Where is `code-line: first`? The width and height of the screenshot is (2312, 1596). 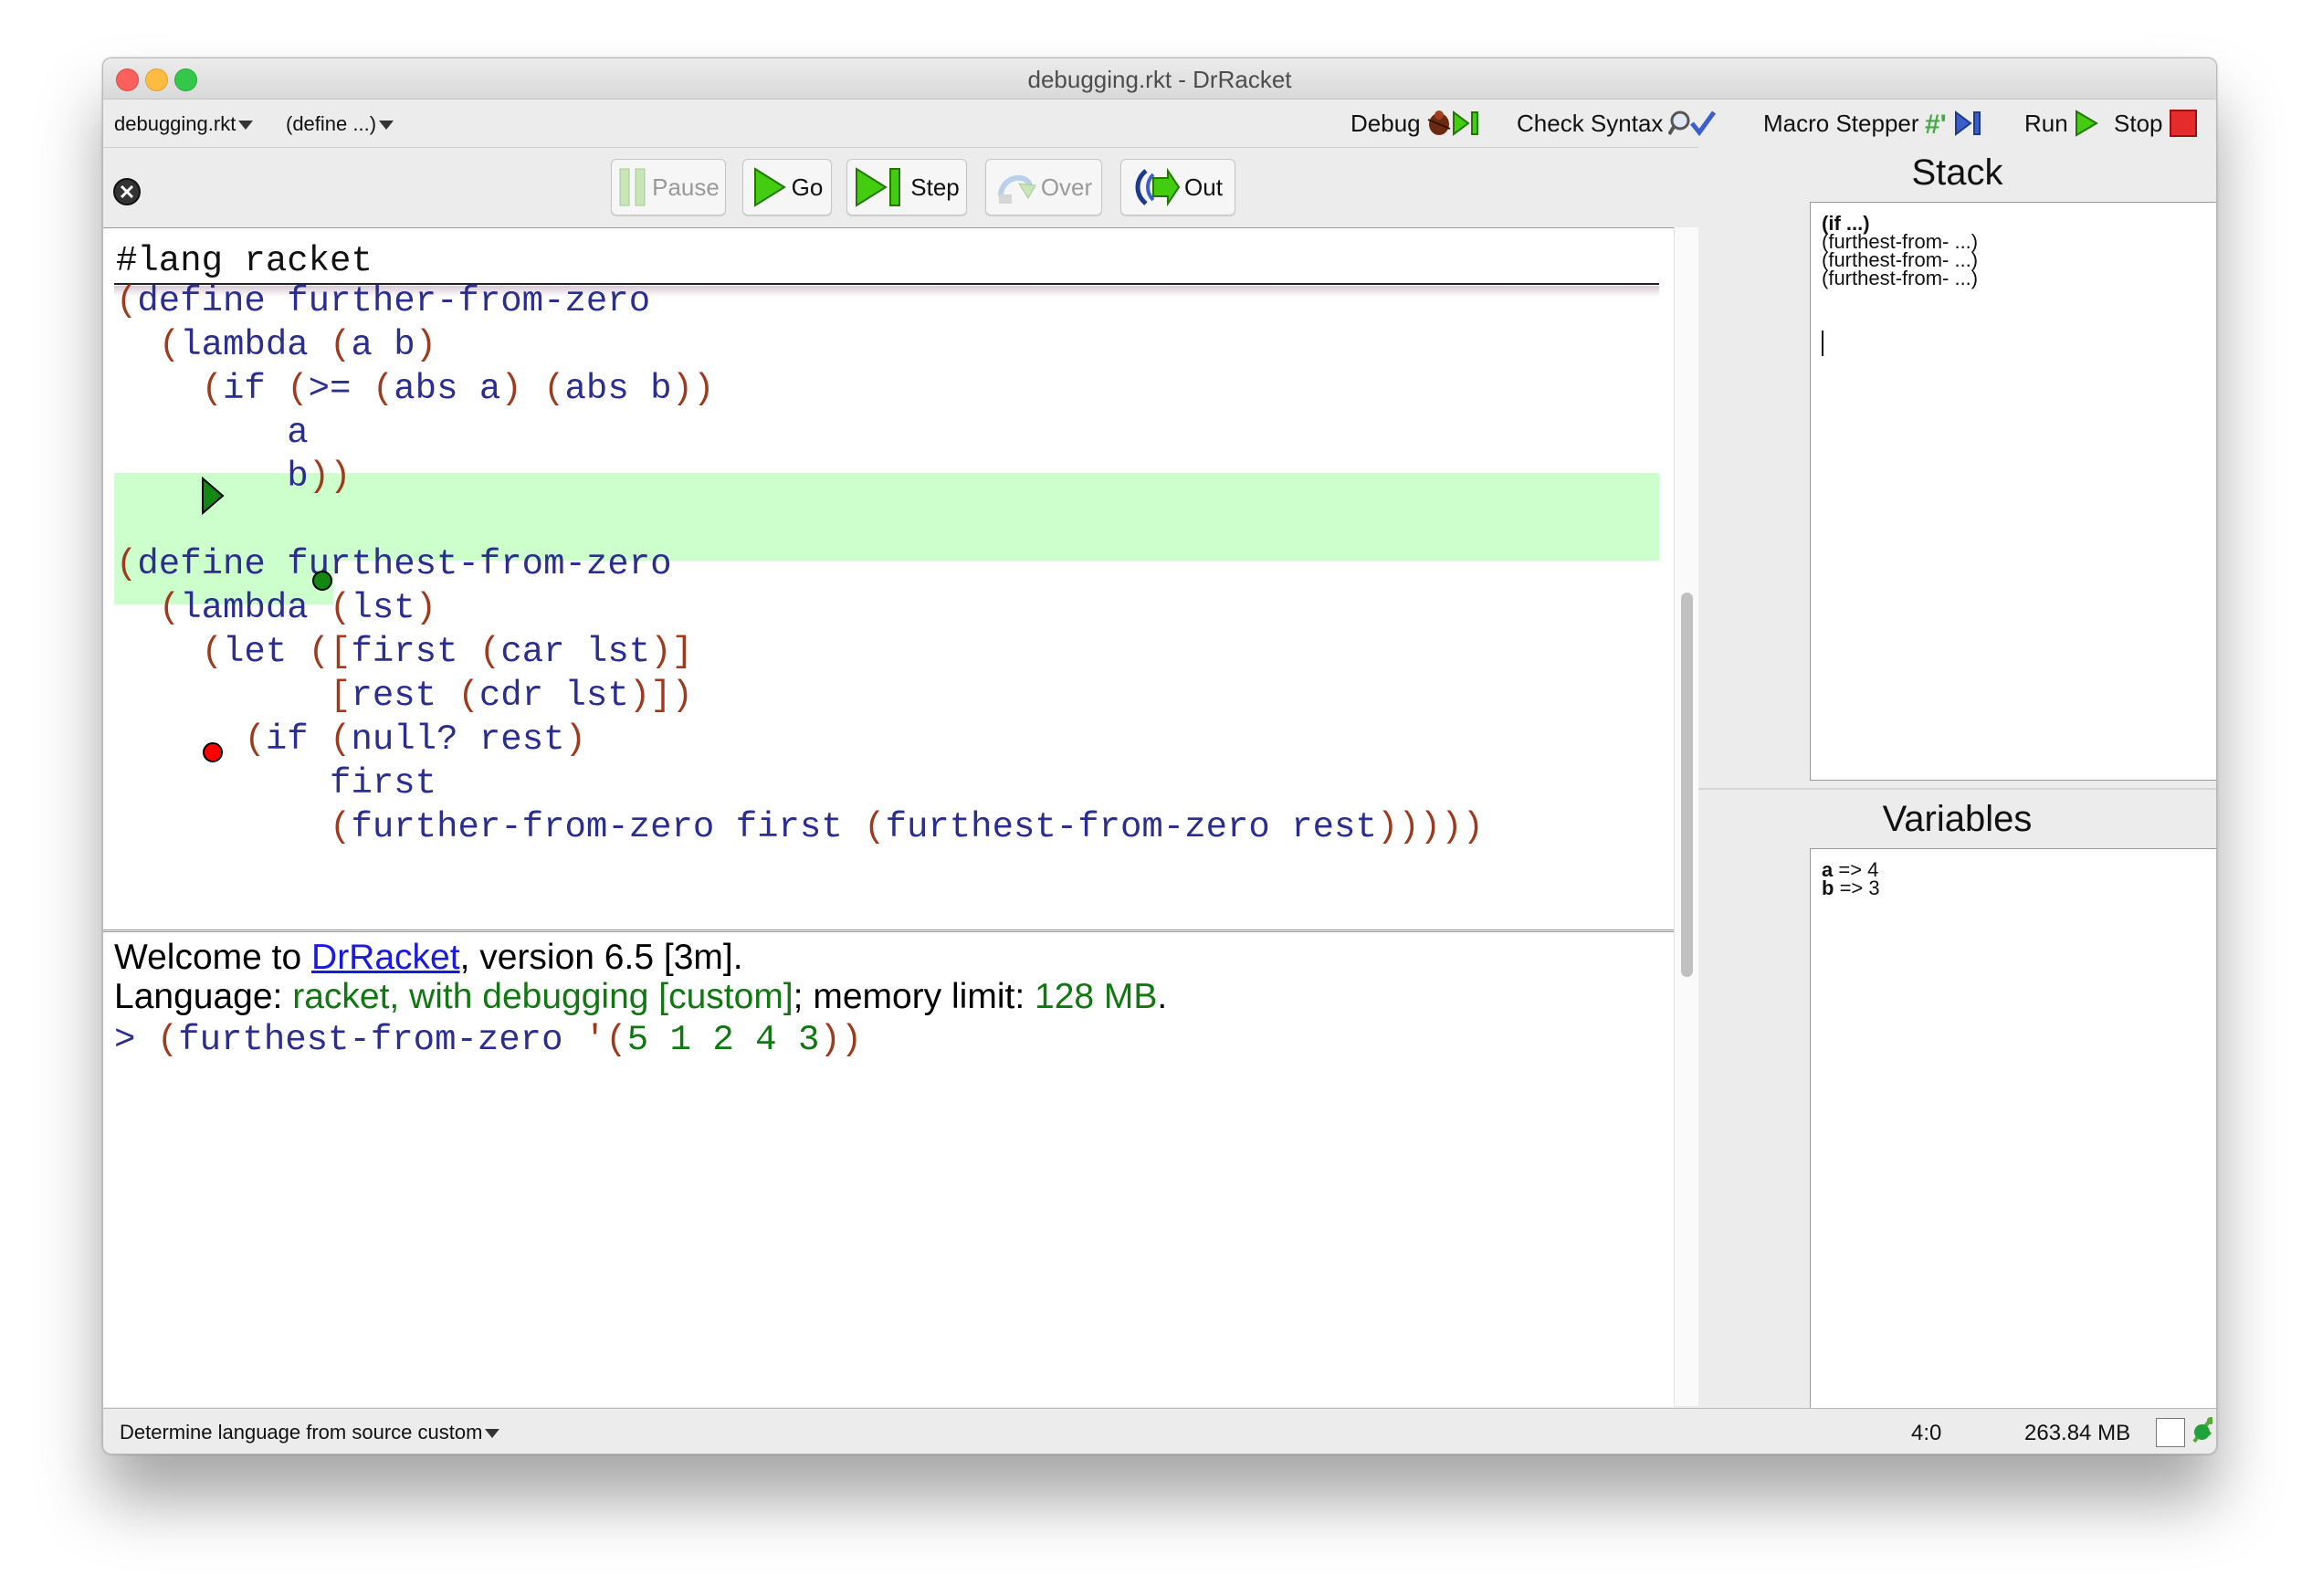
code-line: first is located at coordinates (276, 783).